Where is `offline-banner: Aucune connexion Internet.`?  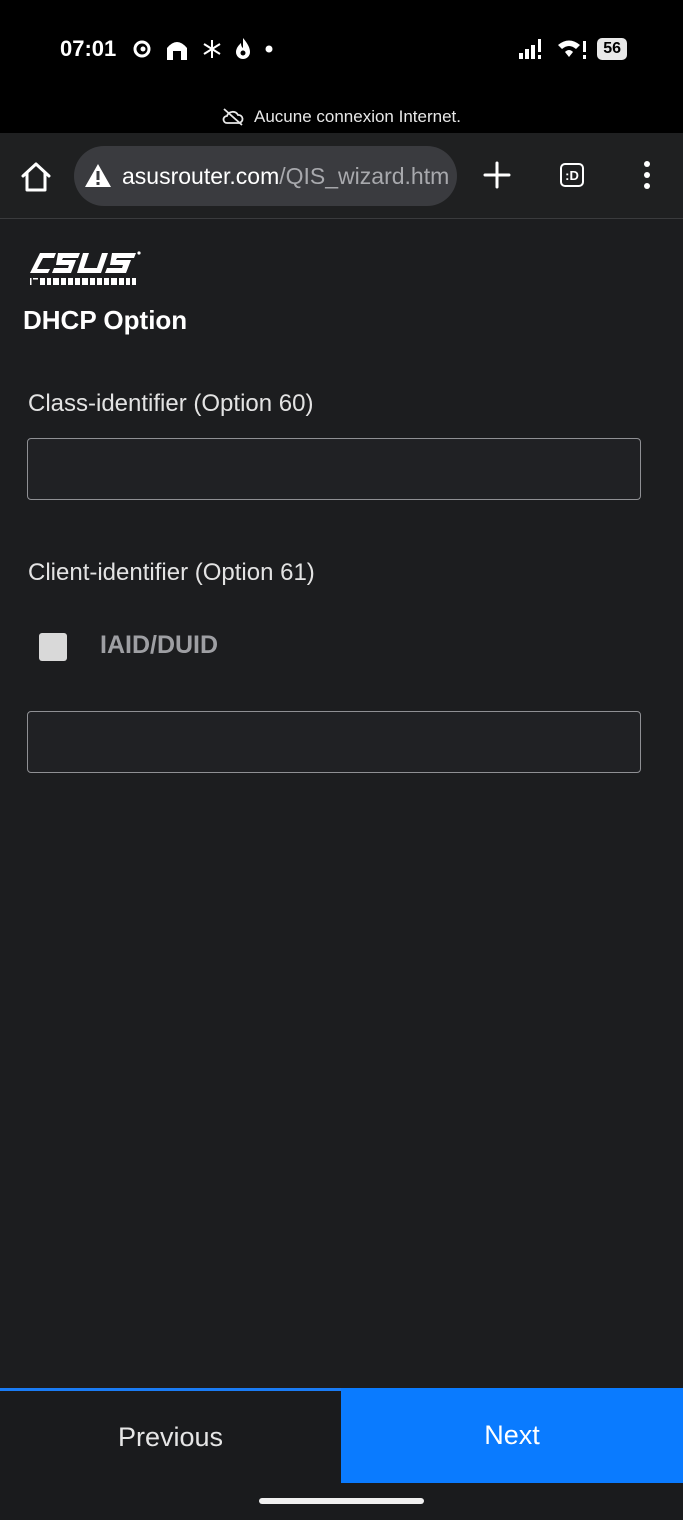 offline-banner: Aucune connexion Internet. is located at coordinates (341, 116).